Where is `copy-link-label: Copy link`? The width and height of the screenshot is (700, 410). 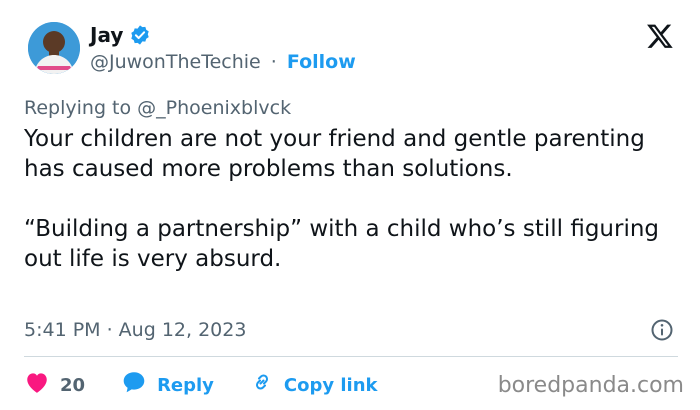 copy-link-label: Copy link is located at coordinates (330, 385).